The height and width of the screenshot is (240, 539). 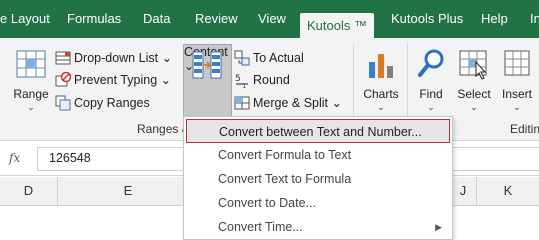 I want to click on menu-item-convert-formula-to-text: Convert Formula to Text, so click(x=318, y=155).